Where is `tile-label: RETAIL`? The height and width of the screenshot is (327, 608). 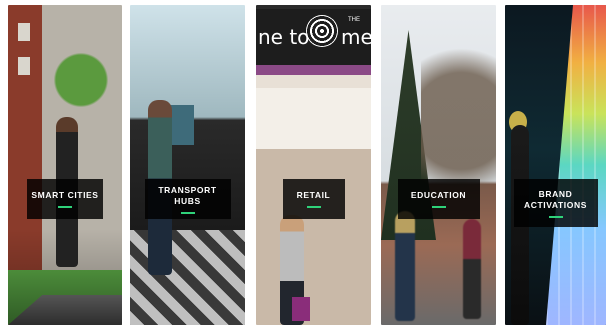 tile-label: RETAIL is located at coordinates (313, 199).